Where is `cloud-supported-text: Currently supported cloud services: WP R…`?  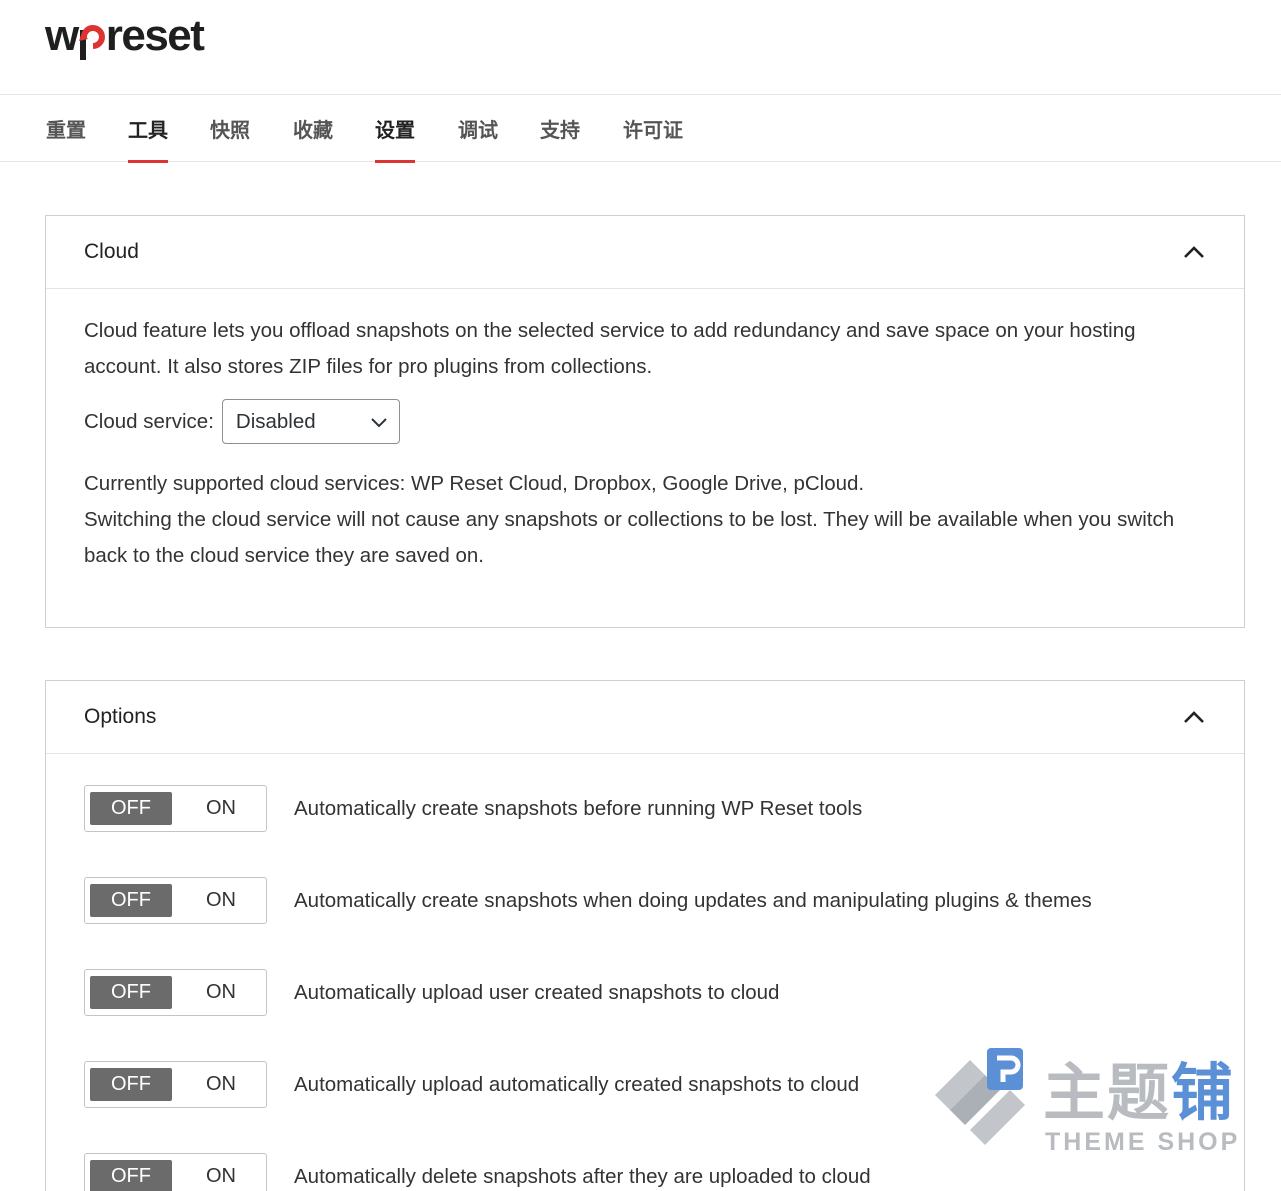 cloud-supported-text: Currently supported cloud services: WP R… is located at coordinates (474, 483).